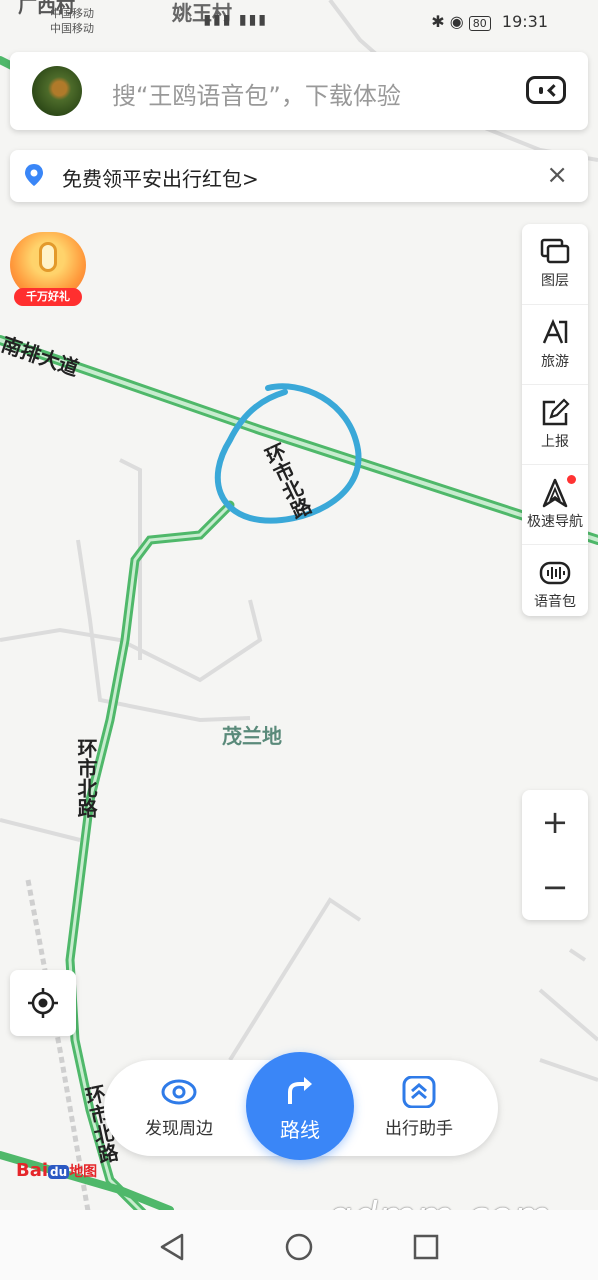 This screenshot has height=1280, width=598. I want to click on travel-button: 旅游, so click(555, 344).